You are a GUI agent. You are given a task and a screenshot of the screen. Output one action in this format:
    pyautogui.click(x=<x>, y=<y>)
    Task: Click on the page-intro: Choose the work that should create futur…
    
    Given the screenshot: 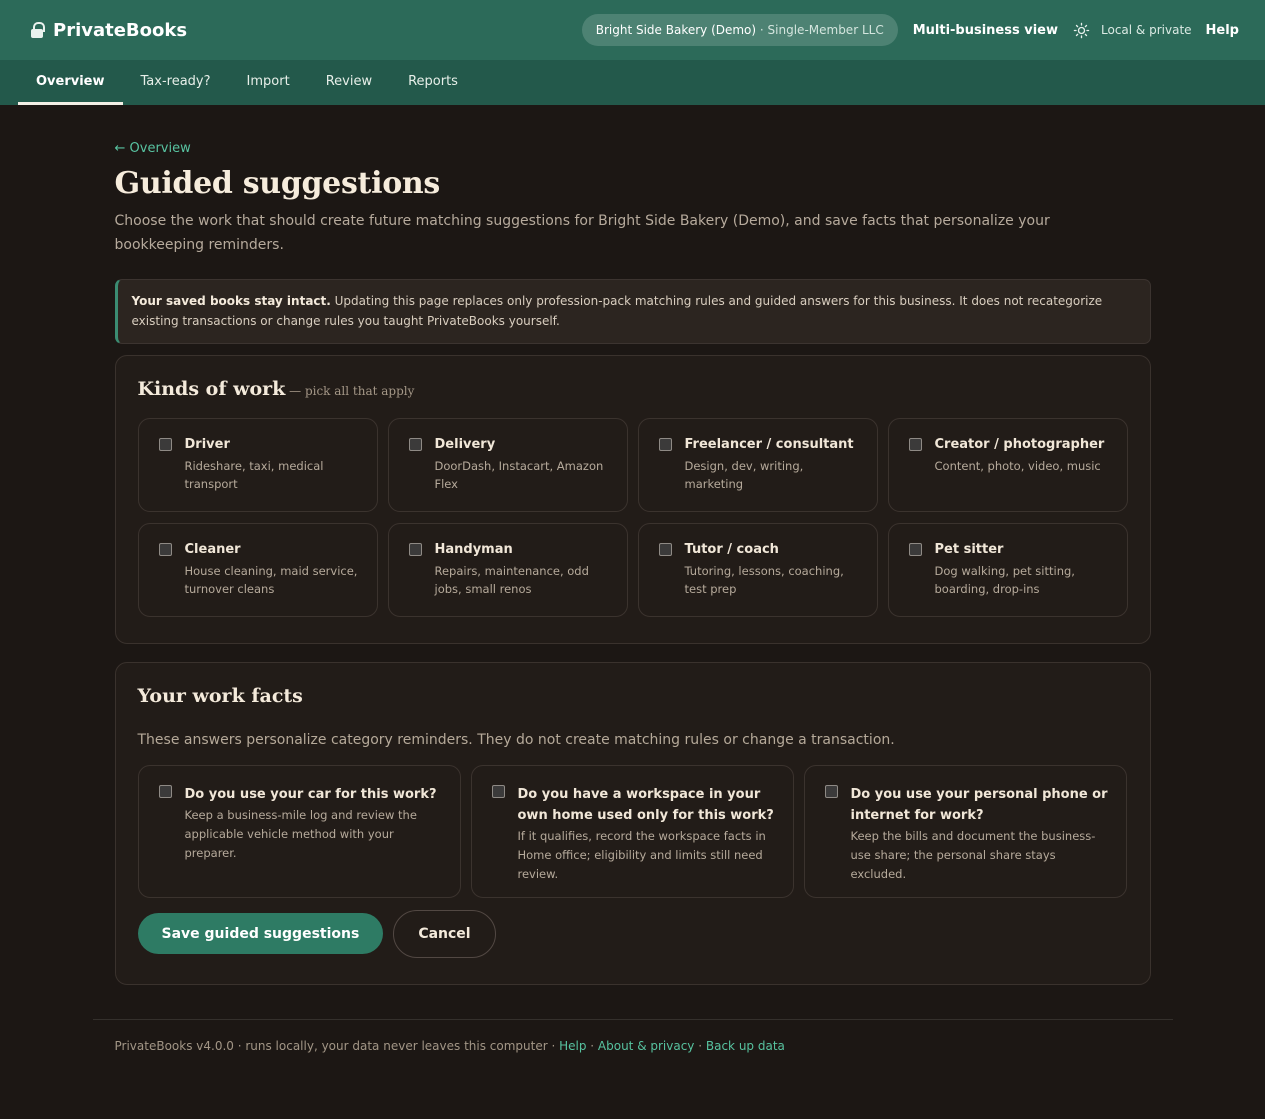 What is the action you would take?
    pyautogui.click(x=582, y=233)
    